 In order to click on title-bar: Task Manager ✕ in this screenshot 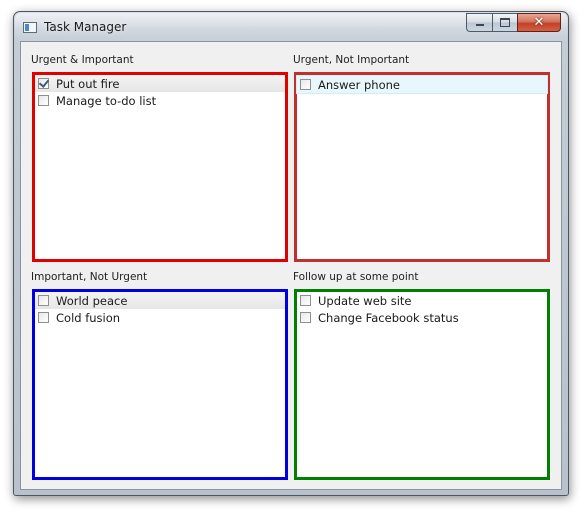, I will do `click(291, 27)`.